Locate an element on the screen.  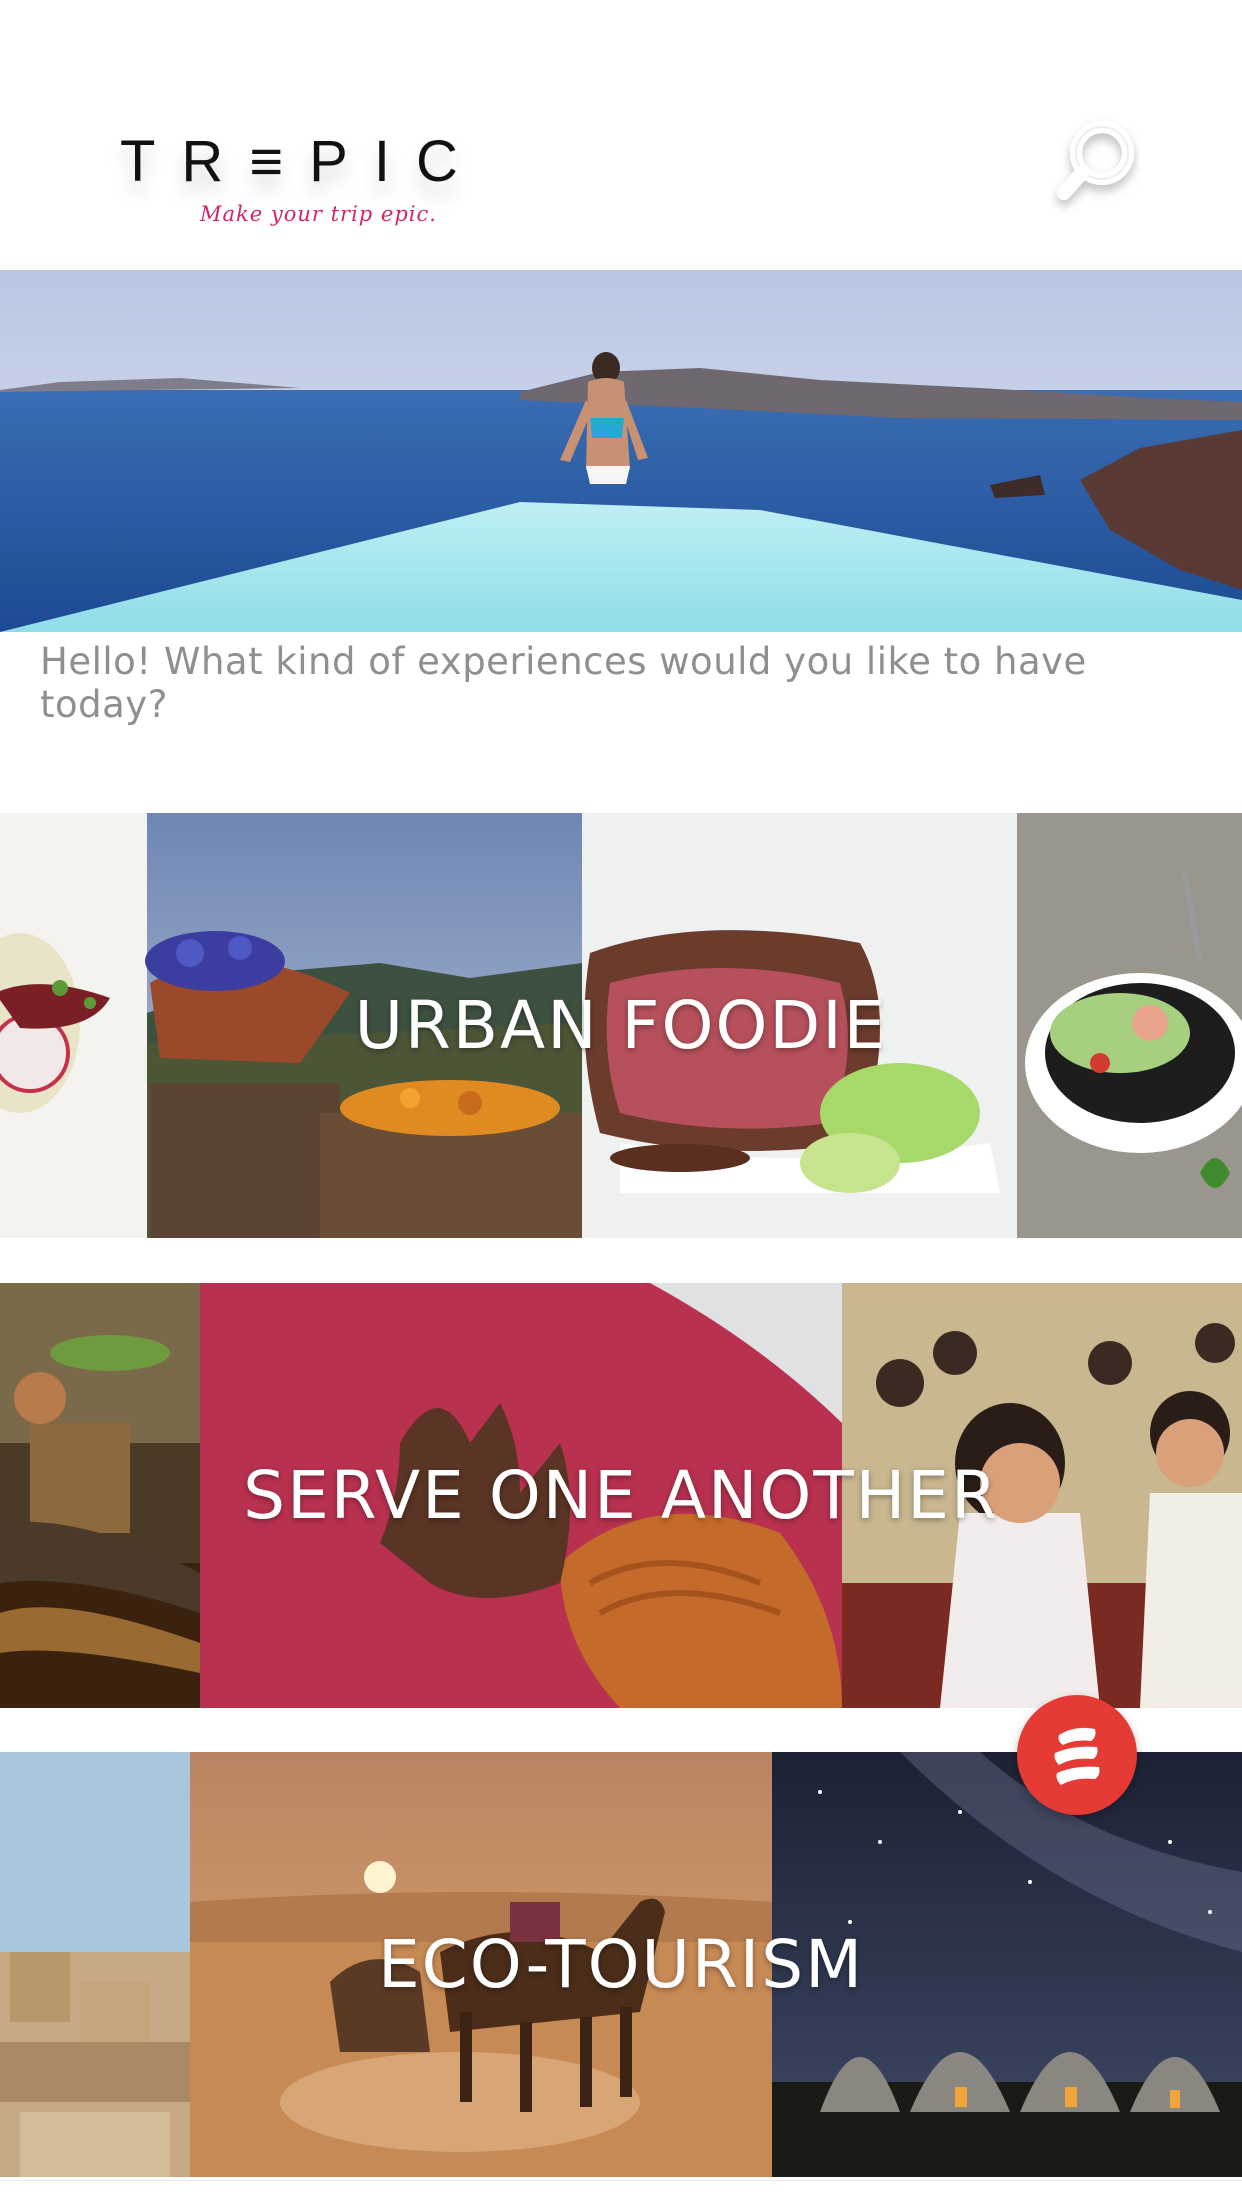
menu-stripes-icon is located at coordinates (1077, 1756).